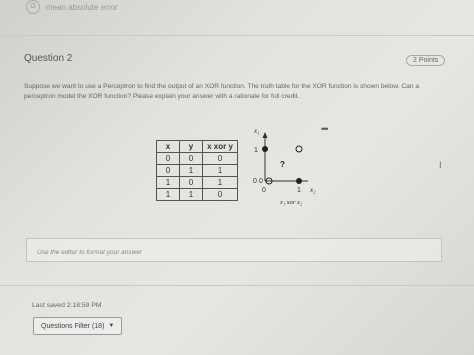 The image size is (474, 355). I want to click on caret-down-icon: ▼, so click(111, 326).